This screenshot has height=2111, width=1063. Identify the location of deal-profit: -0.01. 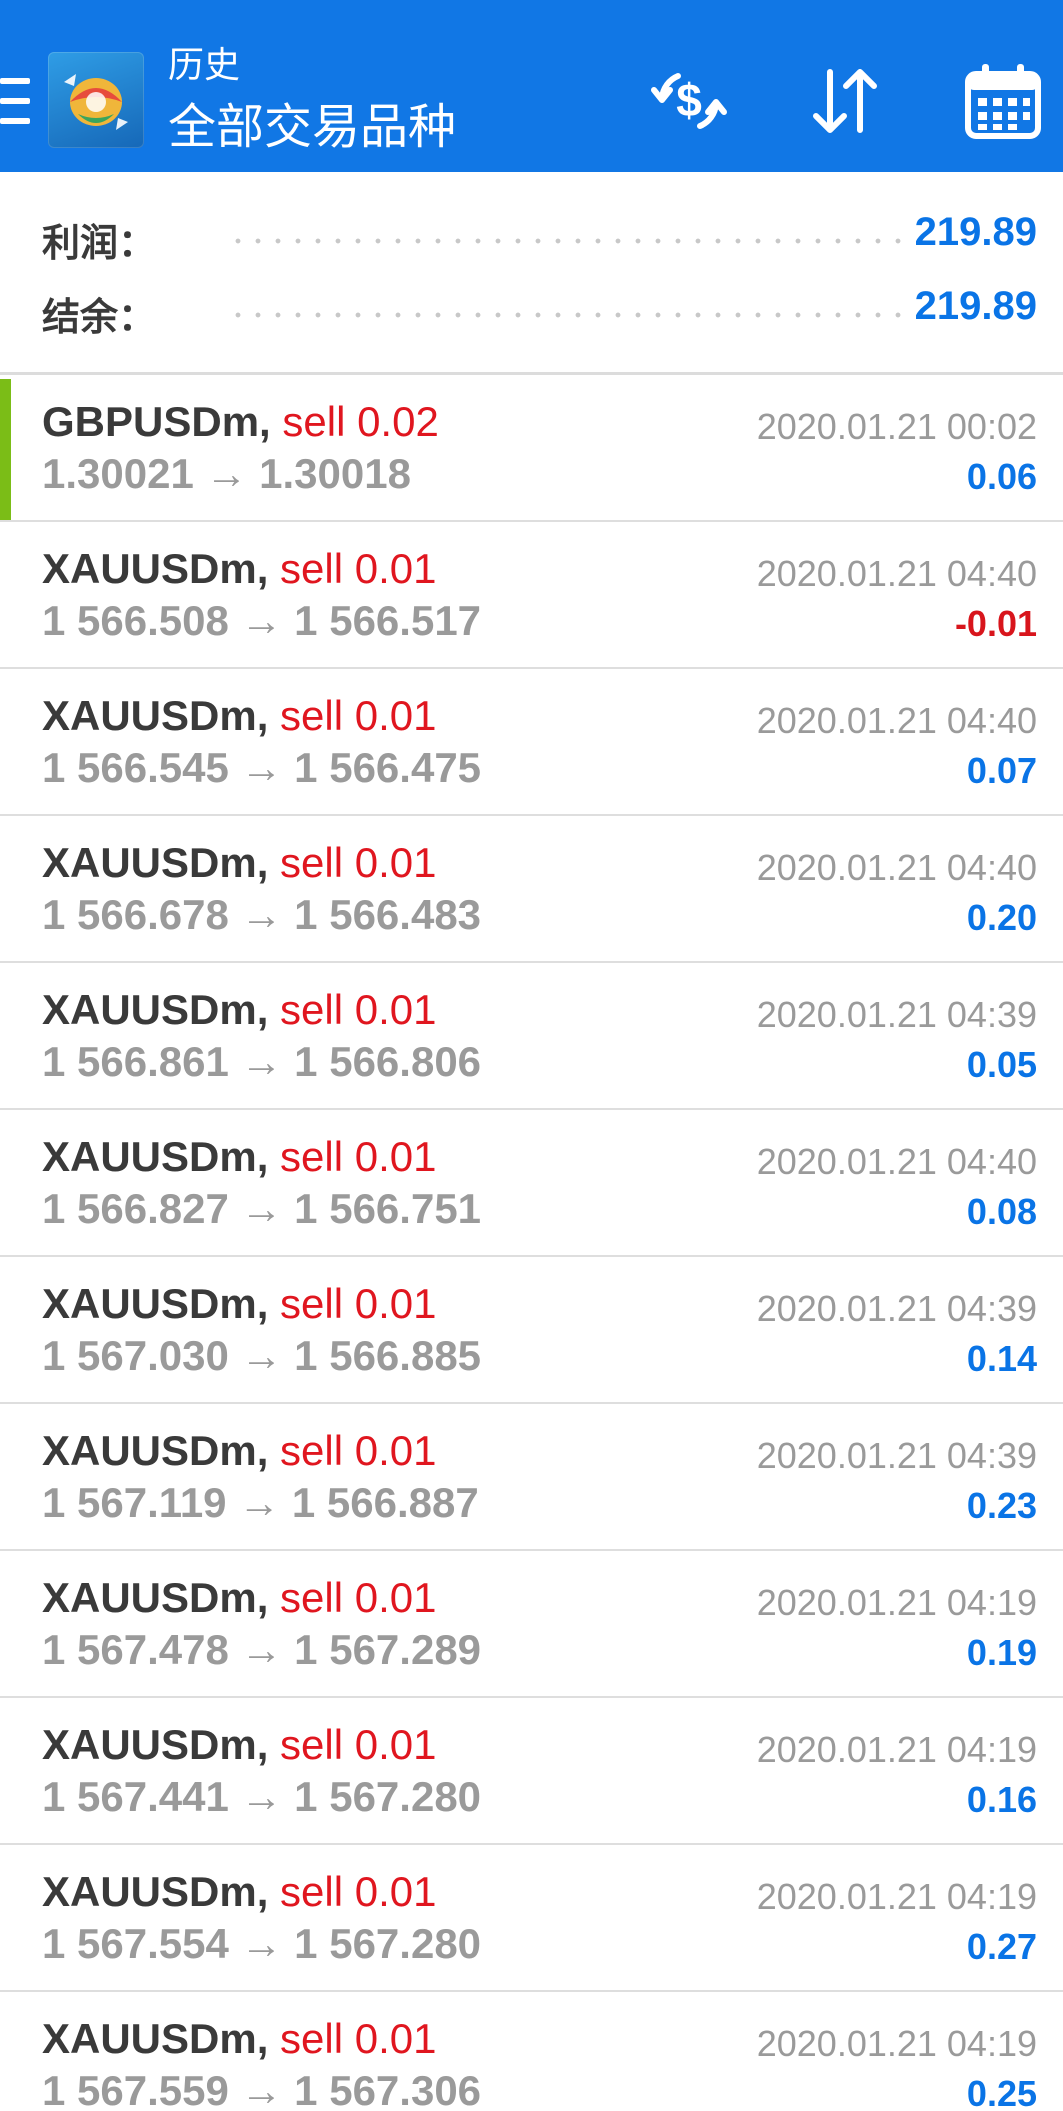
(995, 623).